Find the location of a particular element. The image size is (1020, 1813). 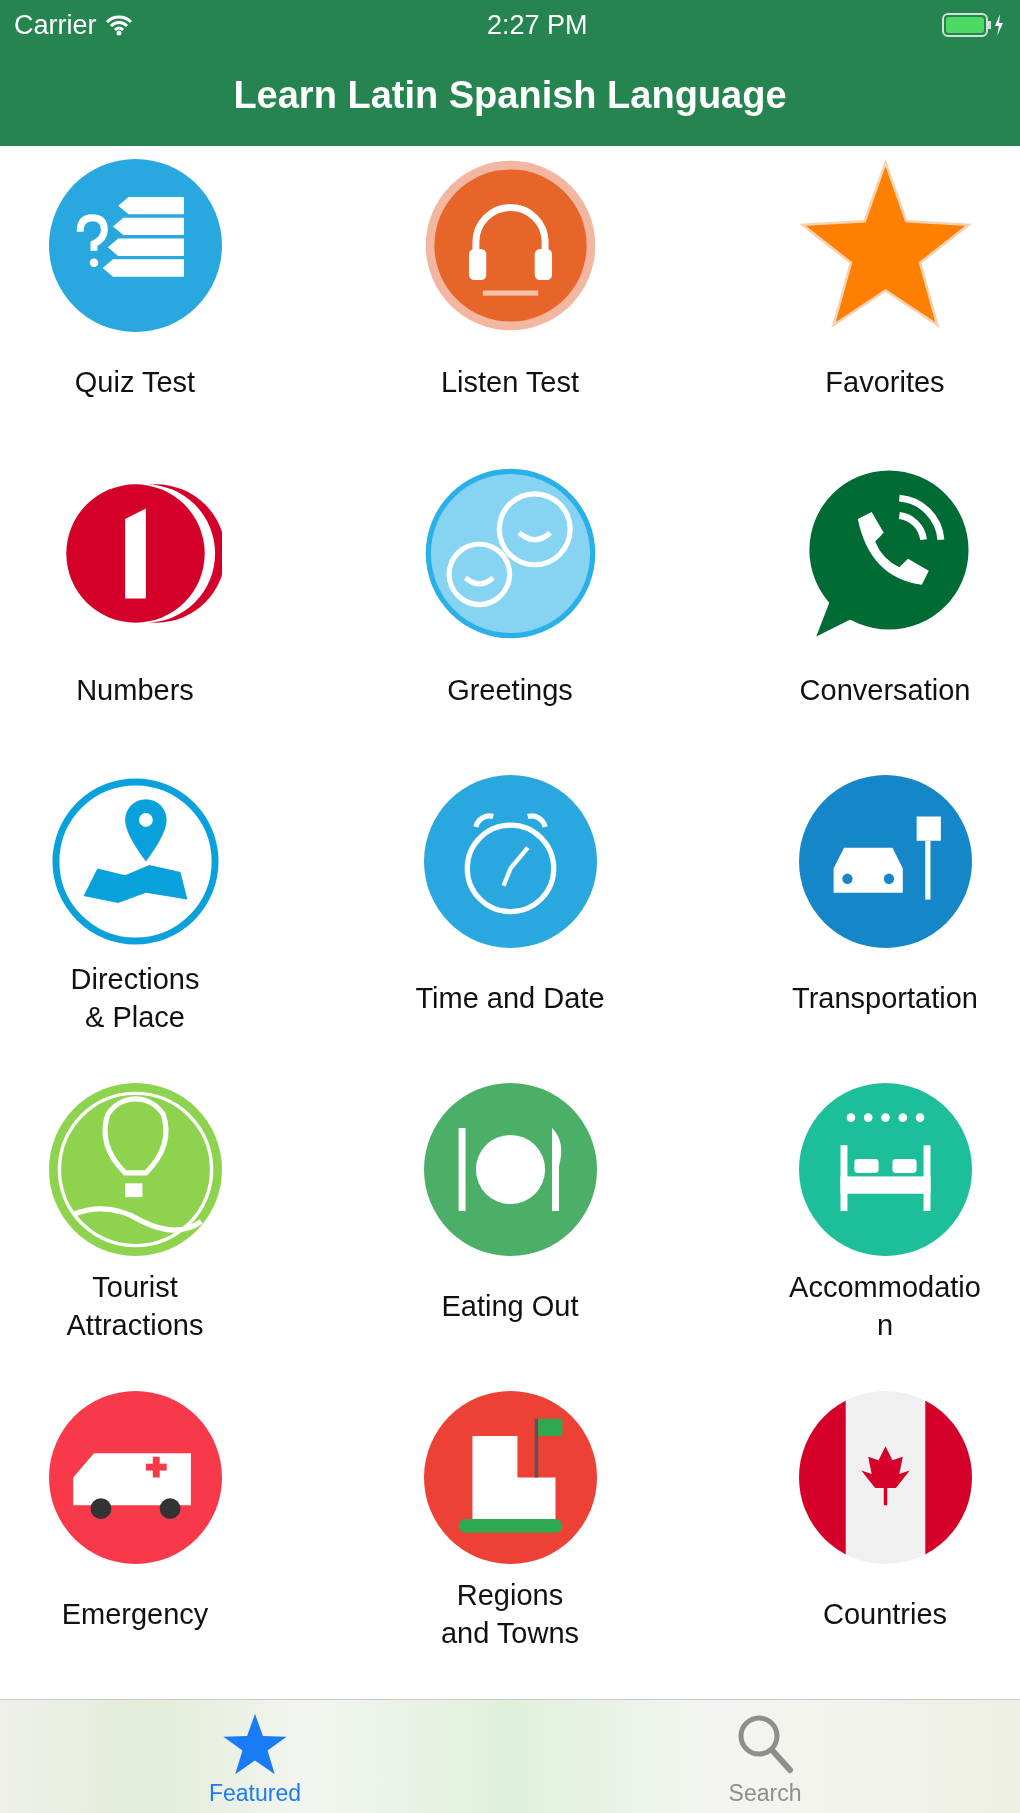

category-label: Numbers is located at coordinates (135, 690).